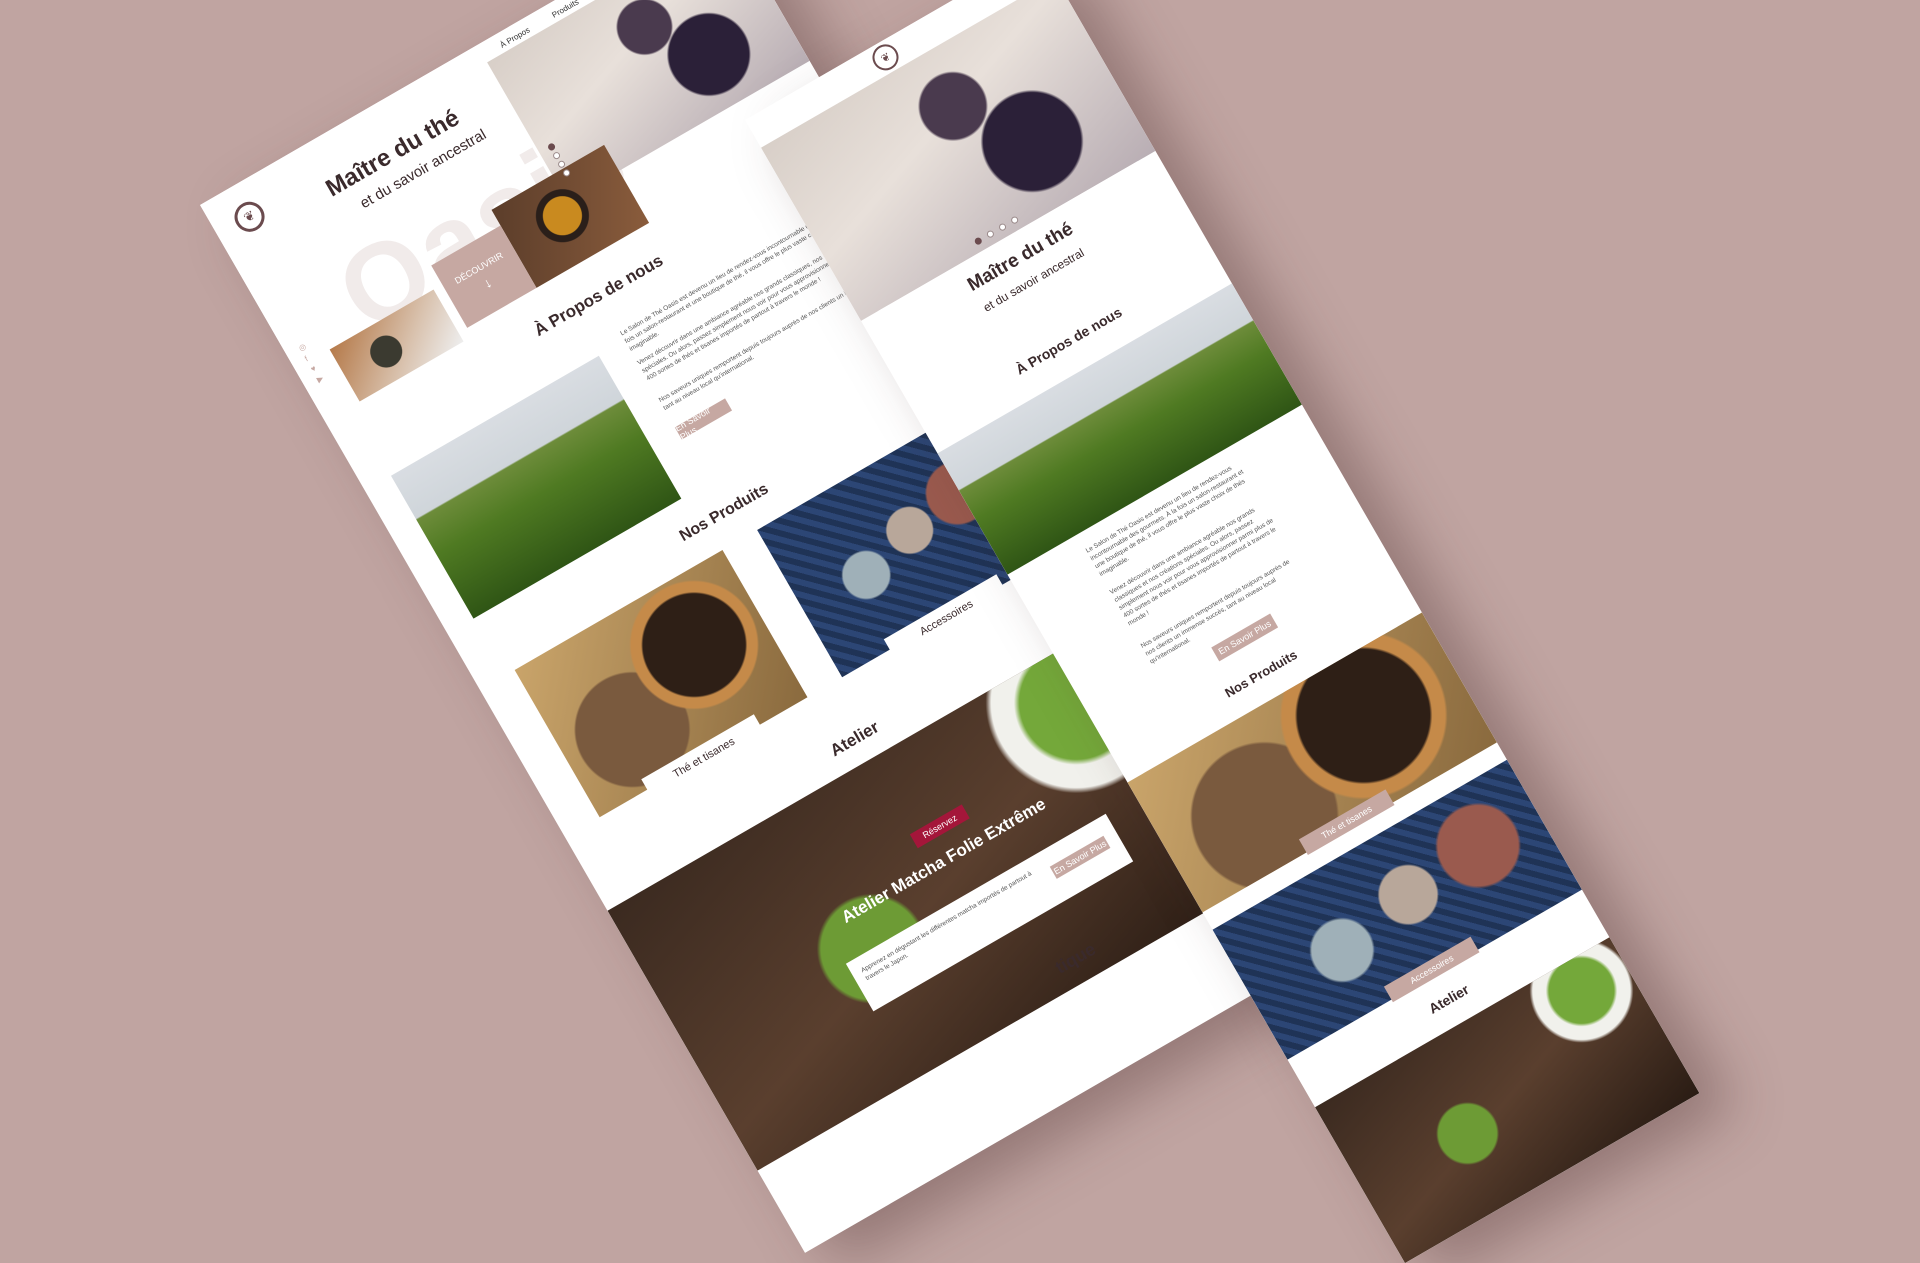  I want to click on instagram-icon: ◎, so click(302, 347).